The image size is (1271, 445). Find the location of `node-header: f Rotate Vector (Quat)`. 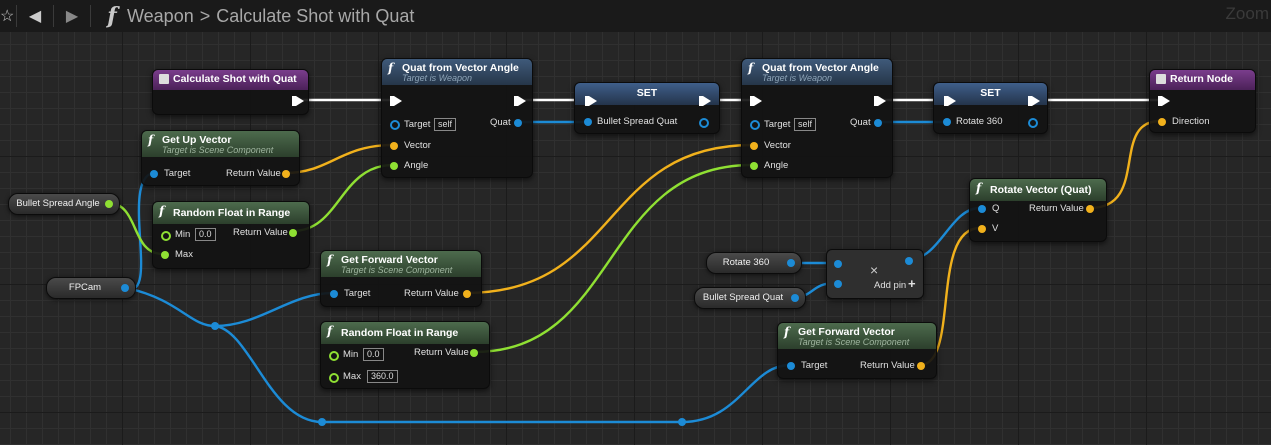

node-header: f Rotate Vector (Quat) is located at coordinates (1038, 190).